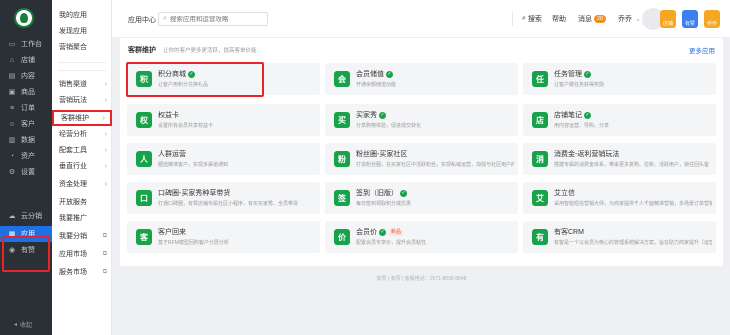  Describe the element at coordinates (435, 165) in the screenshot. I see `app-description: 打造粉丝圈，在买家社区中活跃粉丝，实现私域运营，加强与社区用户的互动` at that location.